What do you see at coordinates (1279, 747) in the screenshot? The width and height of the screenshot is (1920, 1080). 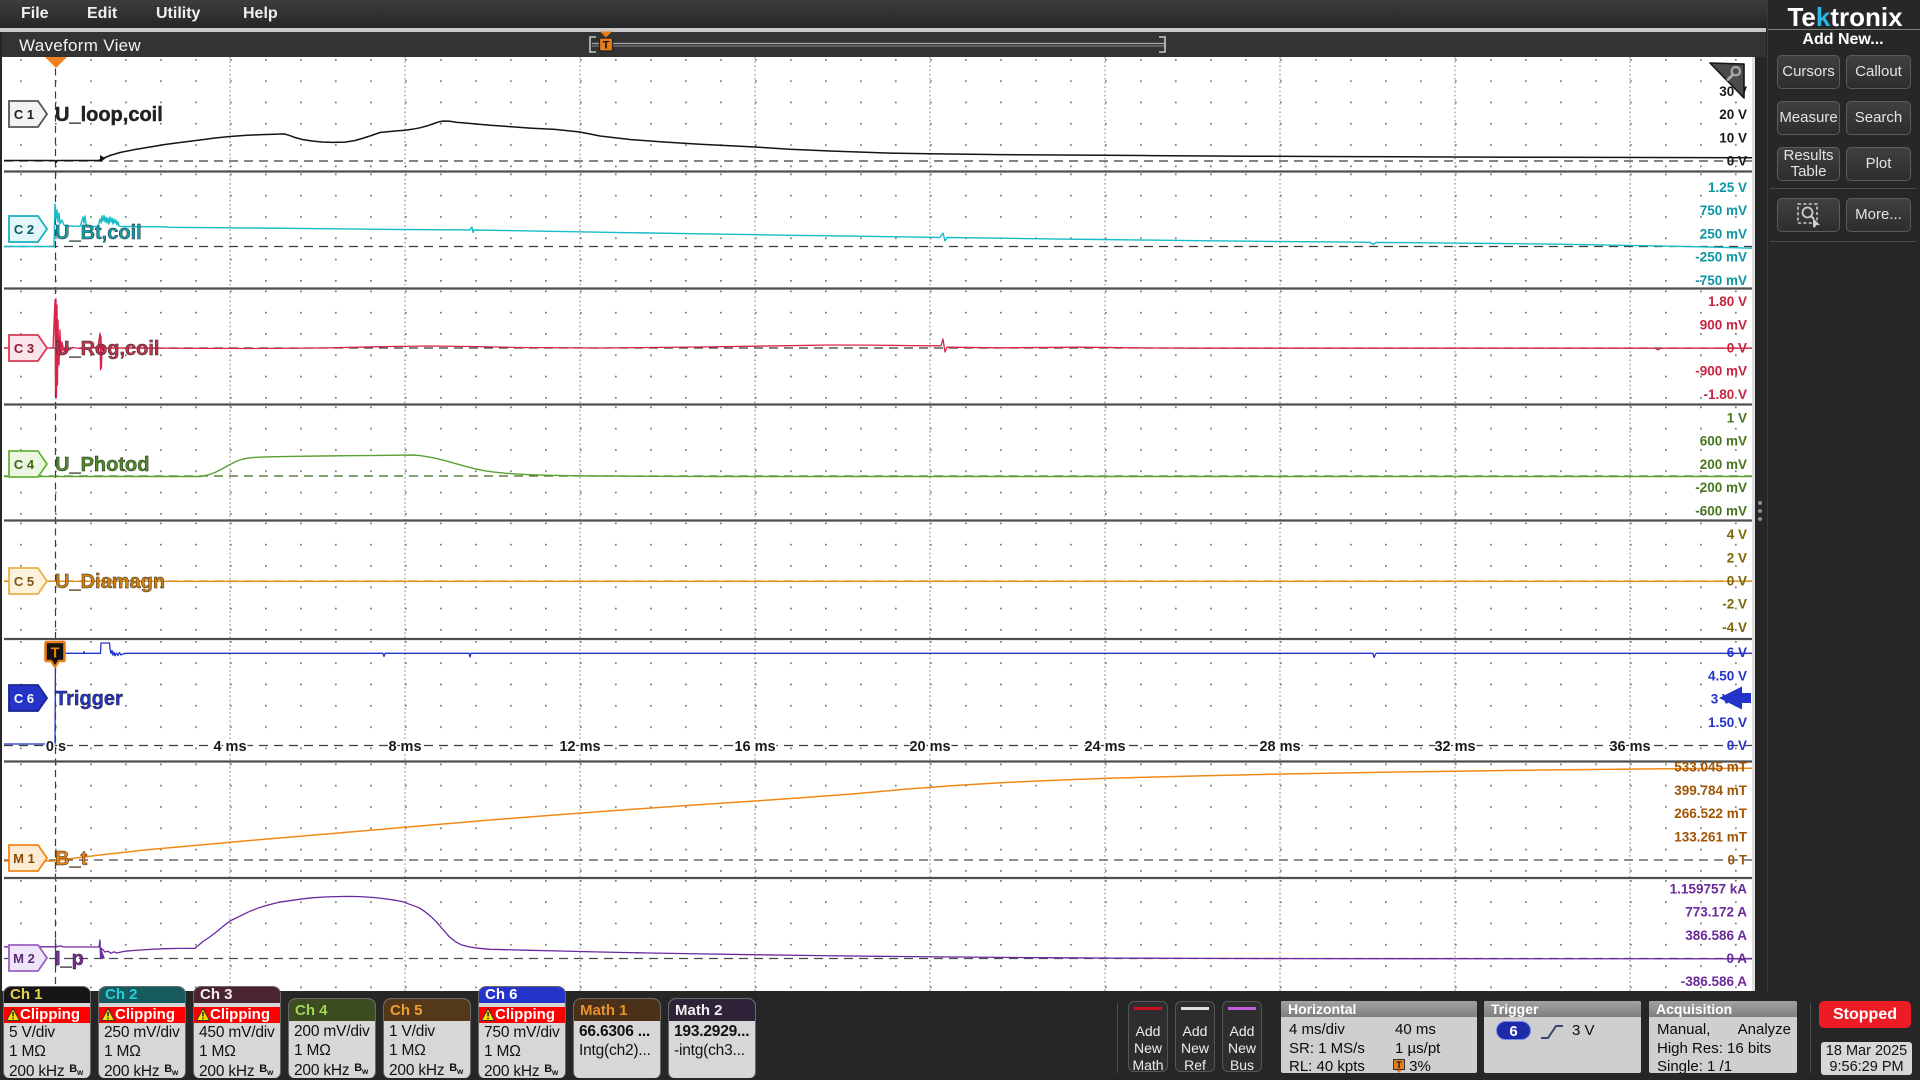 I see `svg-text: 28 ms` at bounding box center [1279, 747].